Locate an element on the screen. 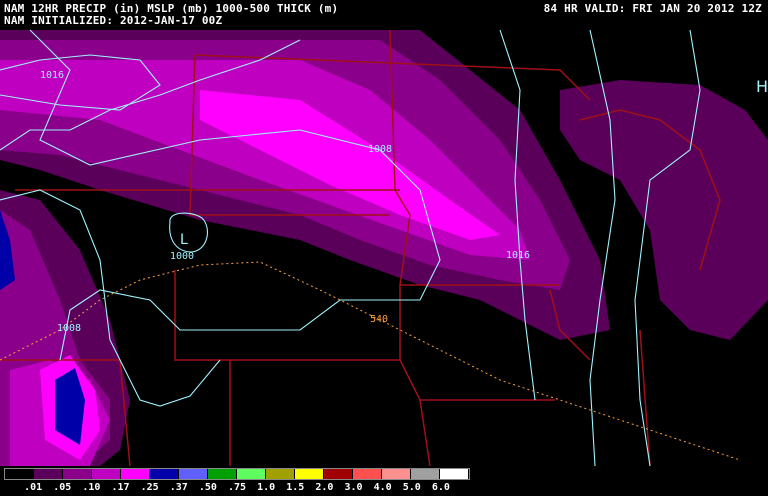 This screenshot has width=768, height=496. border-south is located at coordinates (287, 315).